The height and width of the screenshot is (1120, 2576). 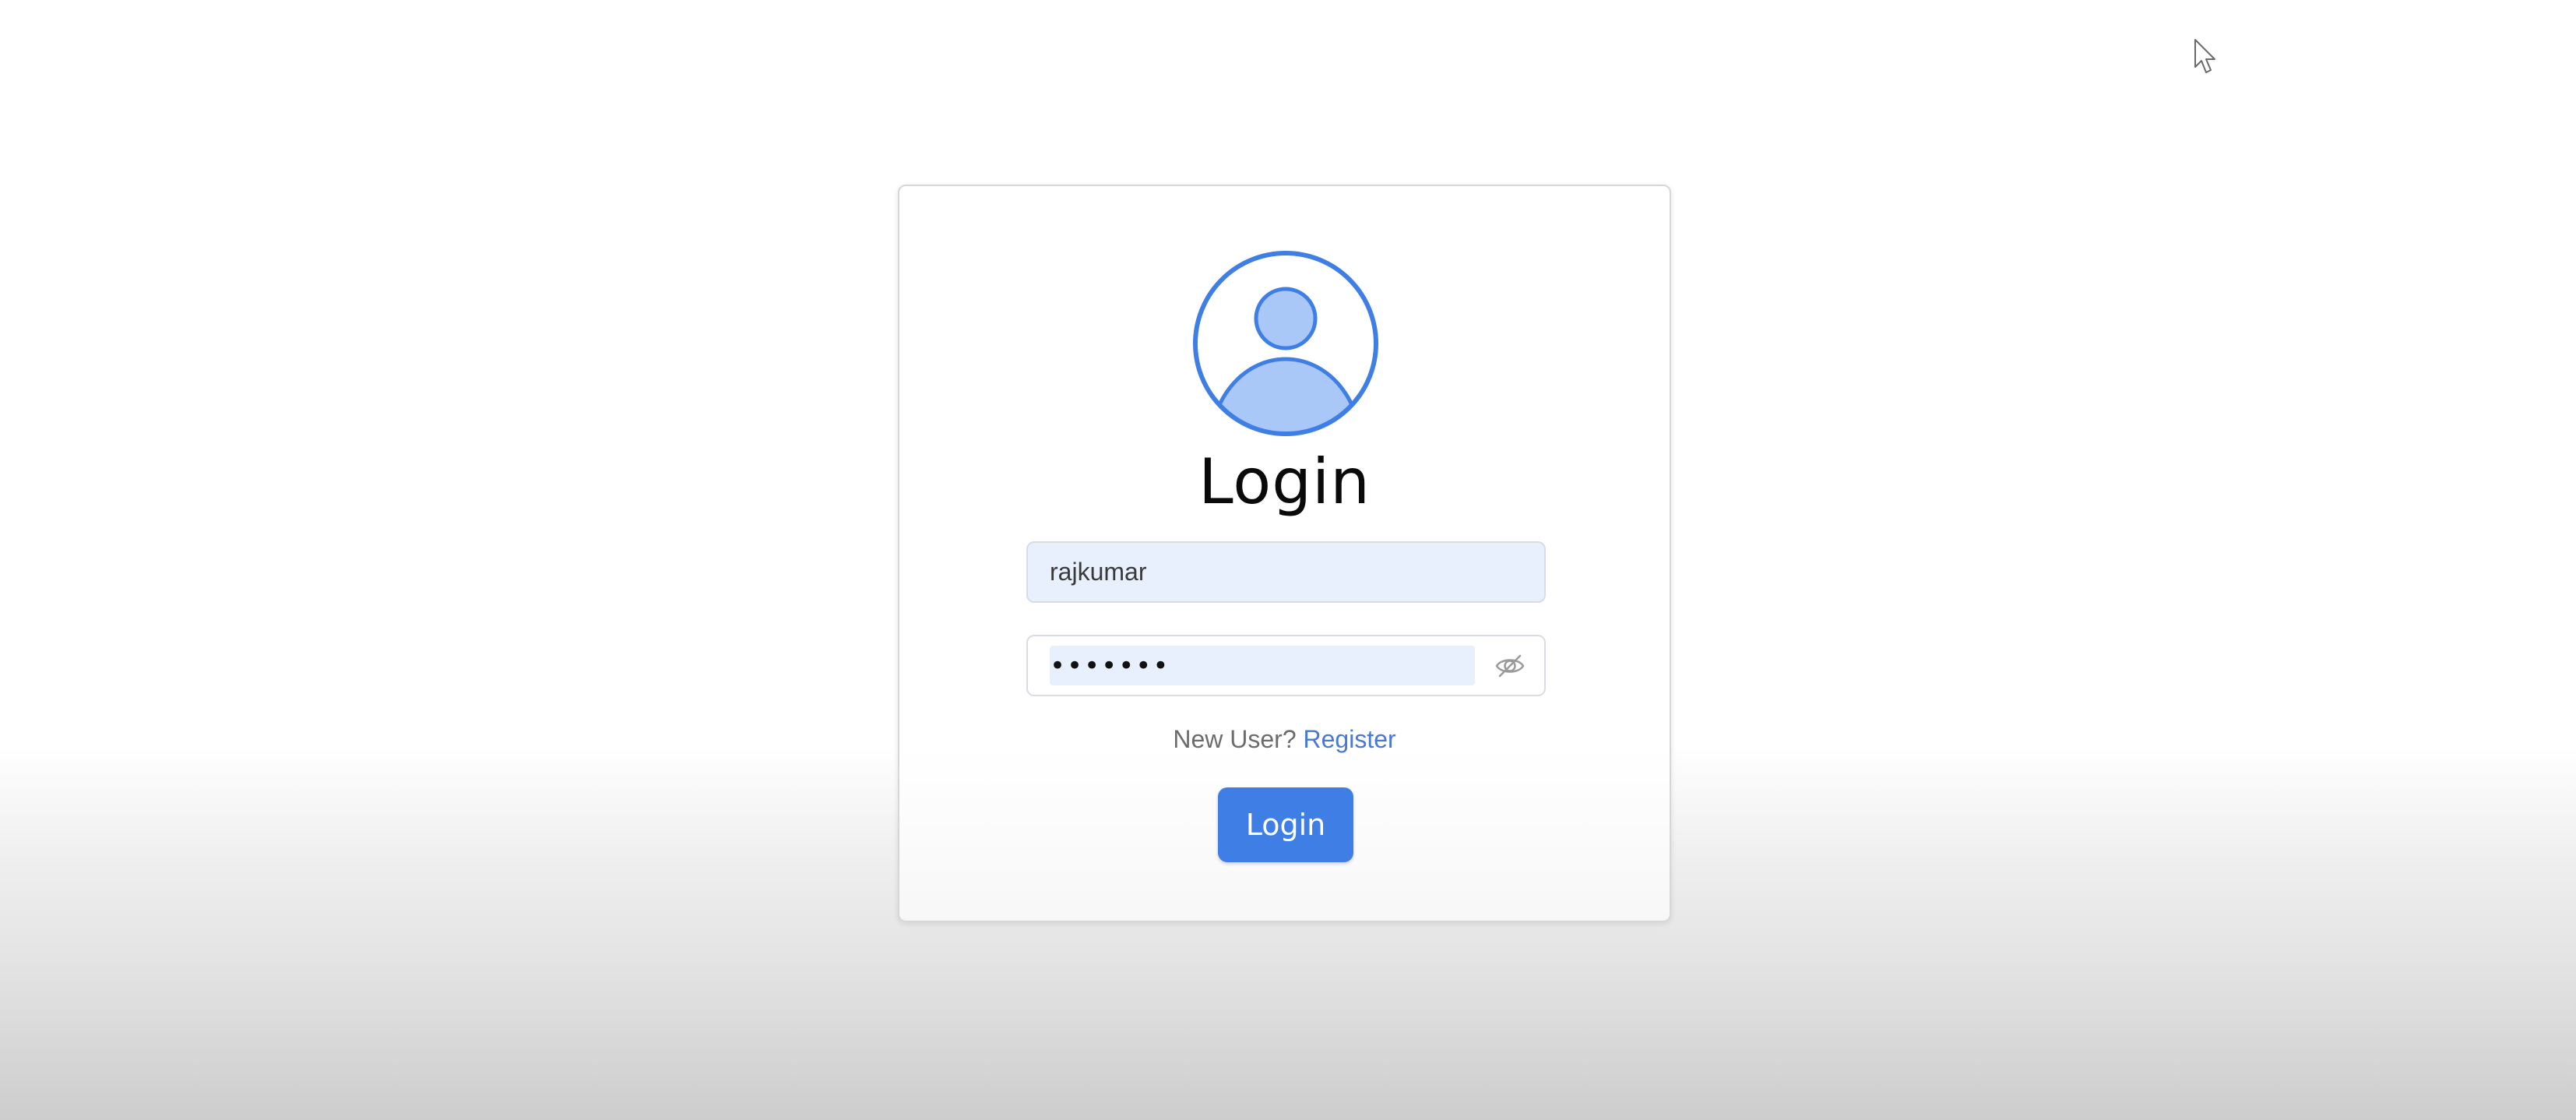 What do you see at coordinates (2205, 56) in the screenshot?
I see `mouse-pointer-icon` at bounding box center [2205, 56].